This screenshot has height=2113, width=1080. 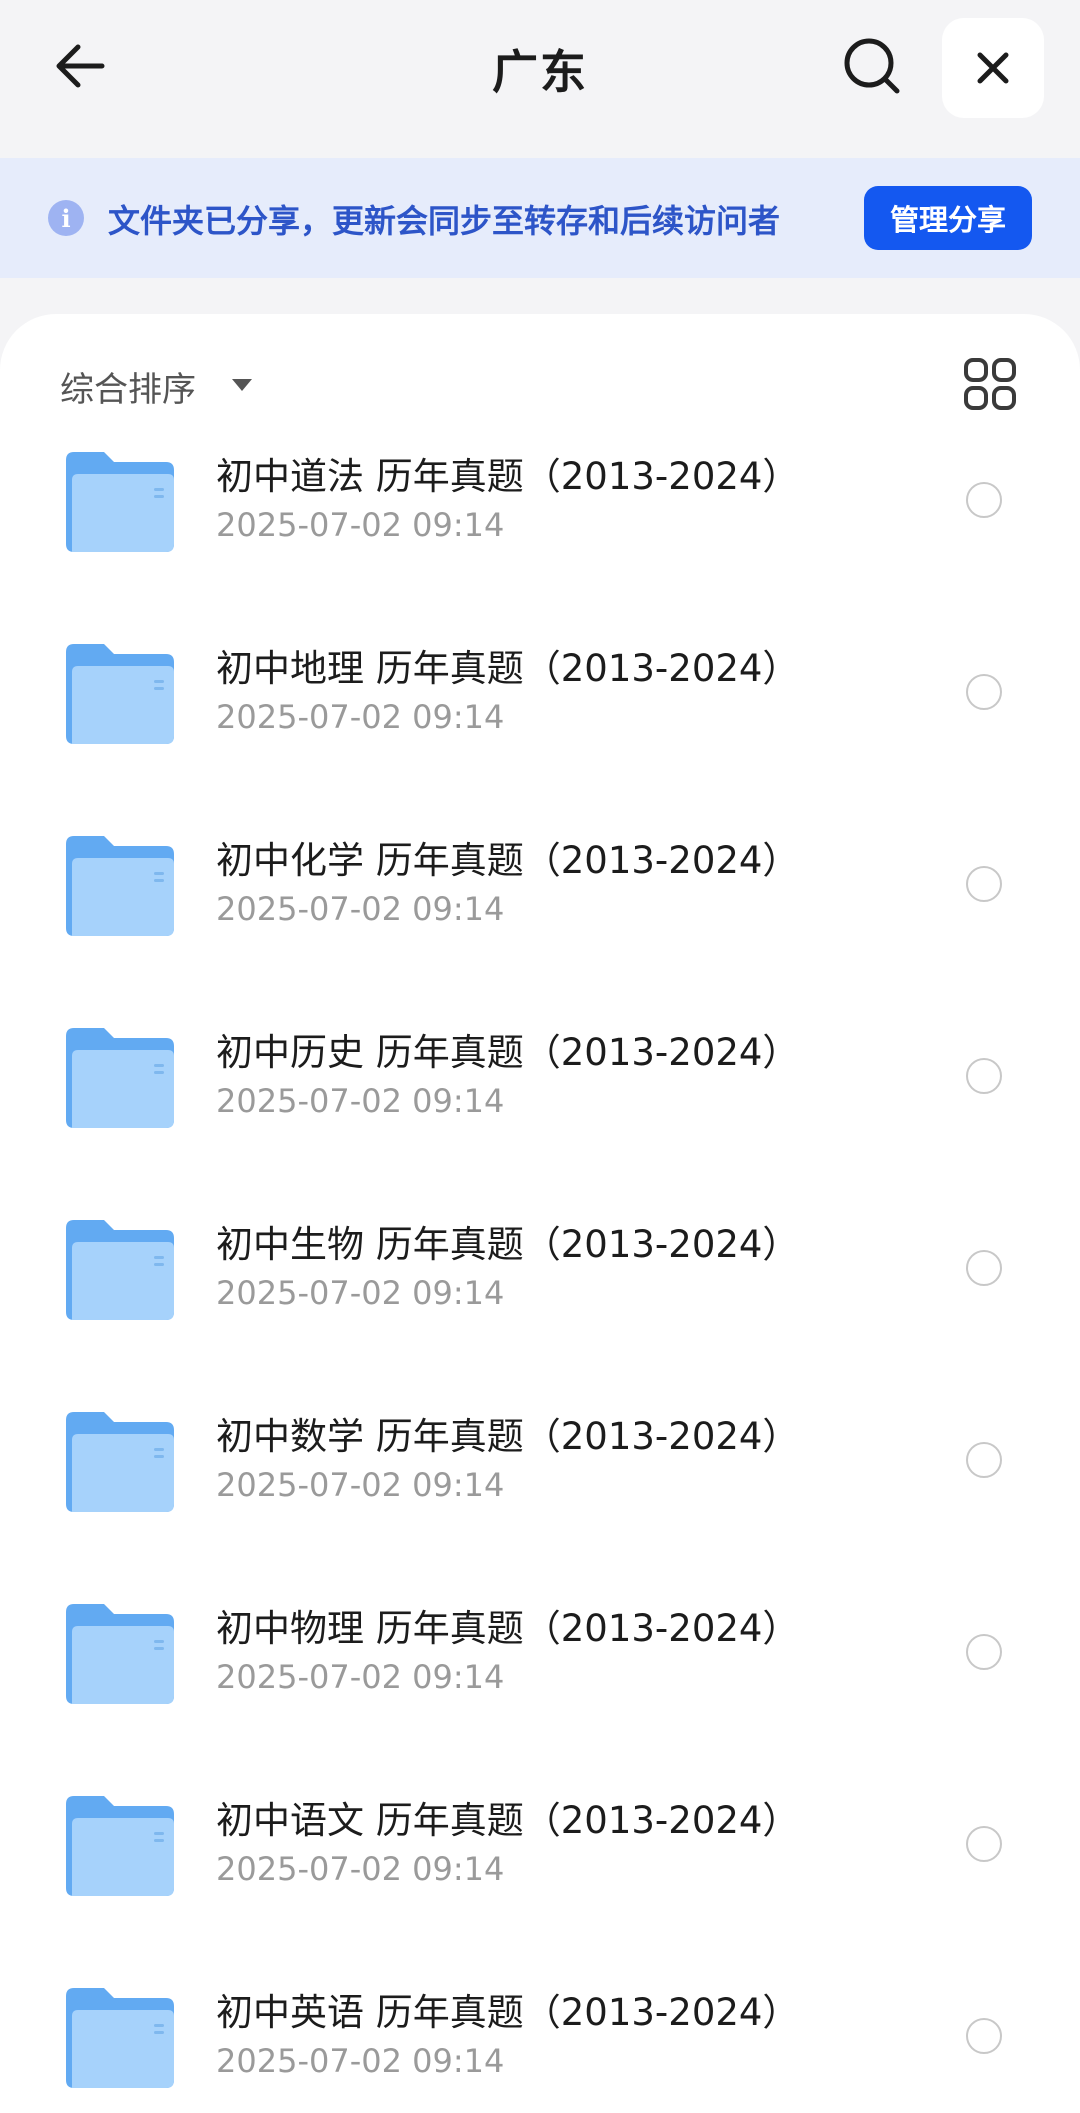 I want to click on file-name: 初中化学 历年真题（2013-2024）, so click(x=508, y=860).